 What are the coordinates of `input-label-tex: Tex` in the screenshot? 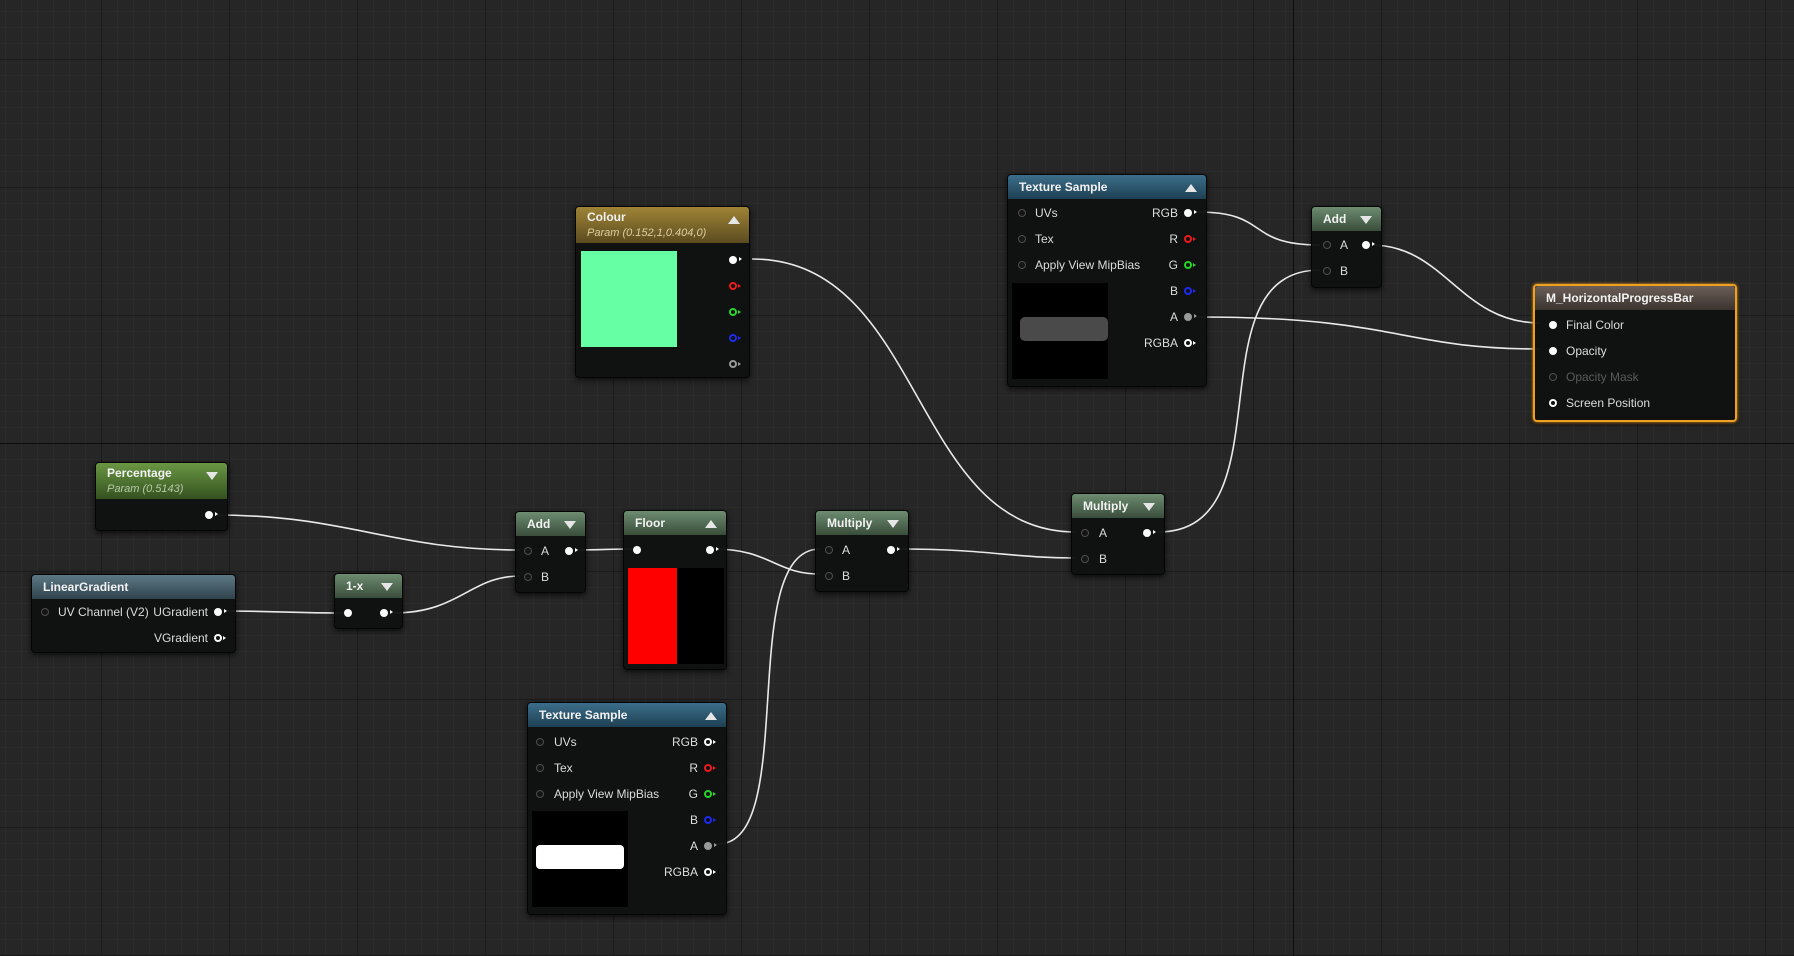 It's located at (563, 768).